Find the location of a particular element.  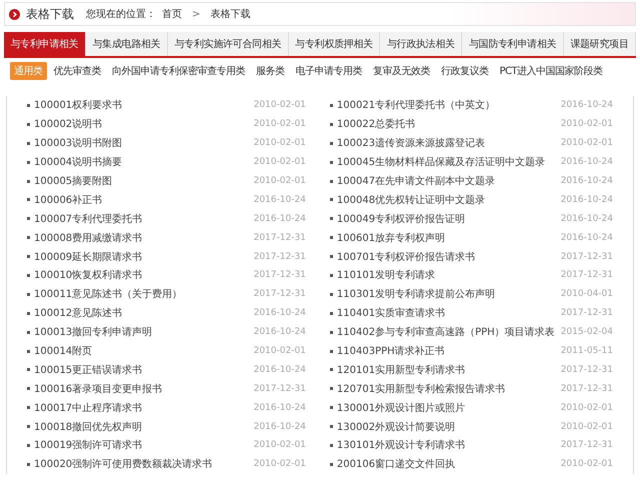

page-title: 表格下载 is located at coordinates (50, 14).